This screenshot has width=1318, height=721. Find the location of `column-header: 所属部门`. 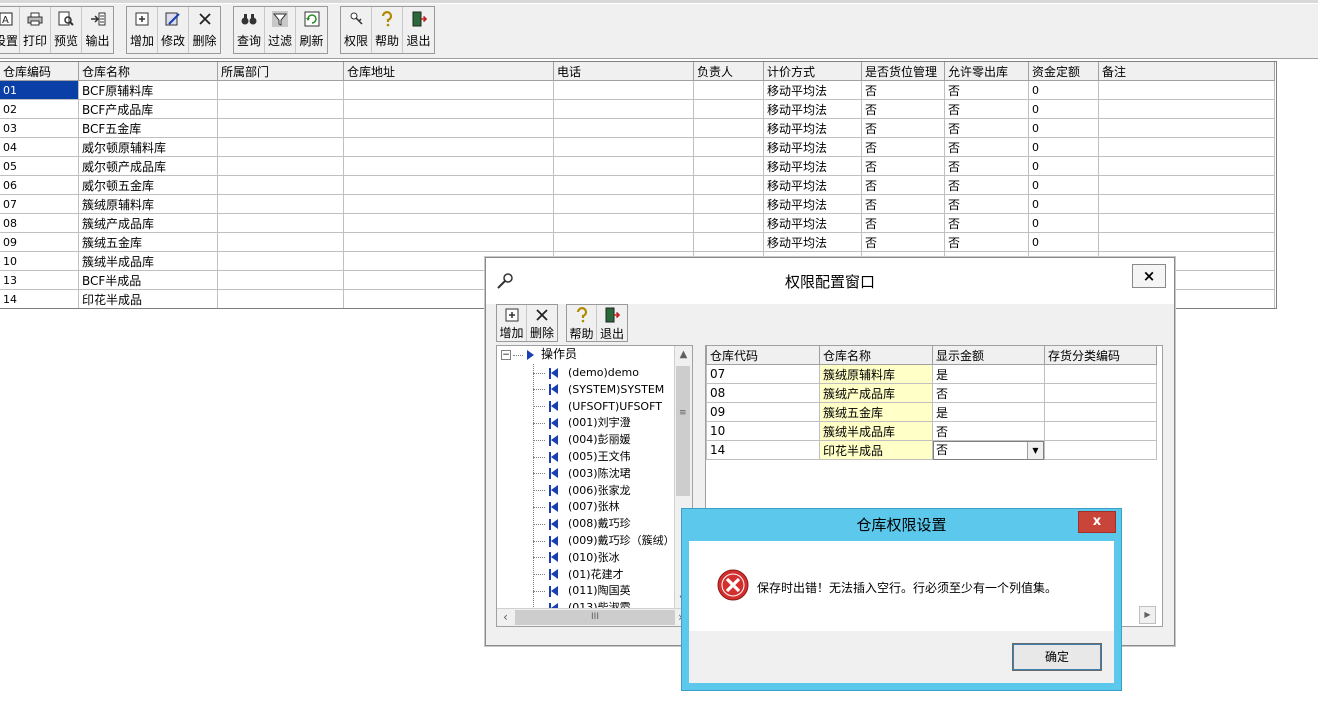

column-header: 所属部门 is located at coordinates (280, 71).